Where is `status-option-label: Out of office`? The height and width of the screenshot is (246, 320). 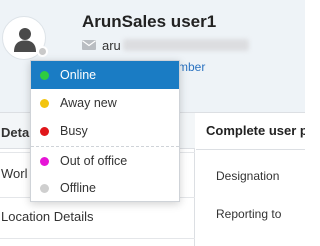 status-option-label: Out of office is located at coordinates (94, 161).